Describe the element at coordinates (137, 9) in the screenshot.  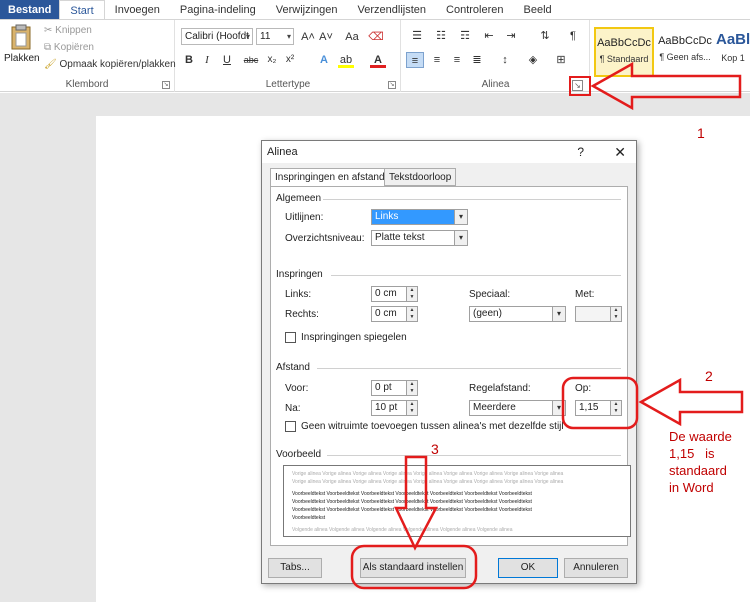
I see `tab-invoegen: Invoegen` at that location.